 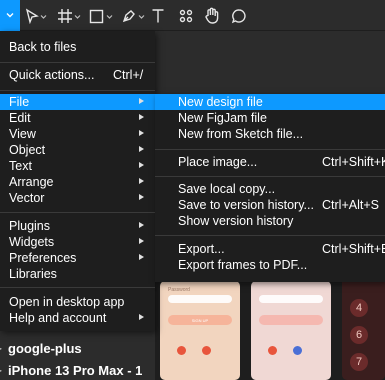 I want to click on menu-item-label: Preferences, so click(x=43, y=258).